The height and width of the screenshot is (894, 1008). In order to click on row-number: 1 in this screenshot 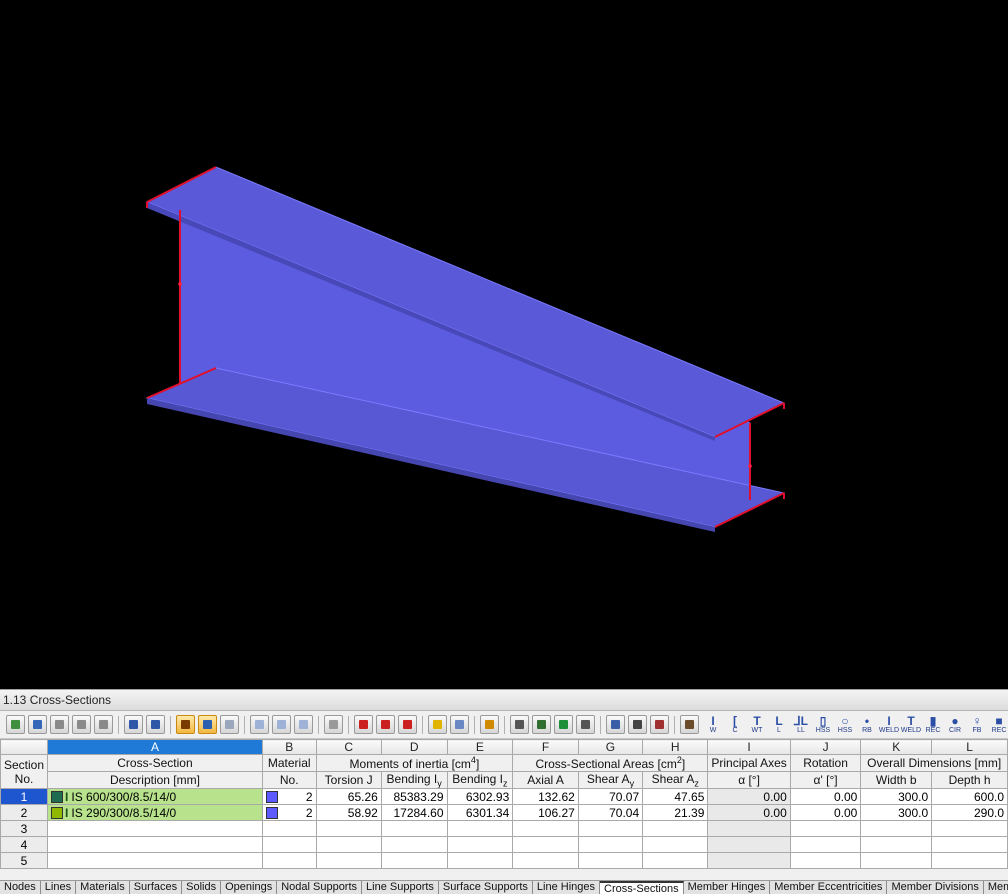, I will do `click(24, 797)`.